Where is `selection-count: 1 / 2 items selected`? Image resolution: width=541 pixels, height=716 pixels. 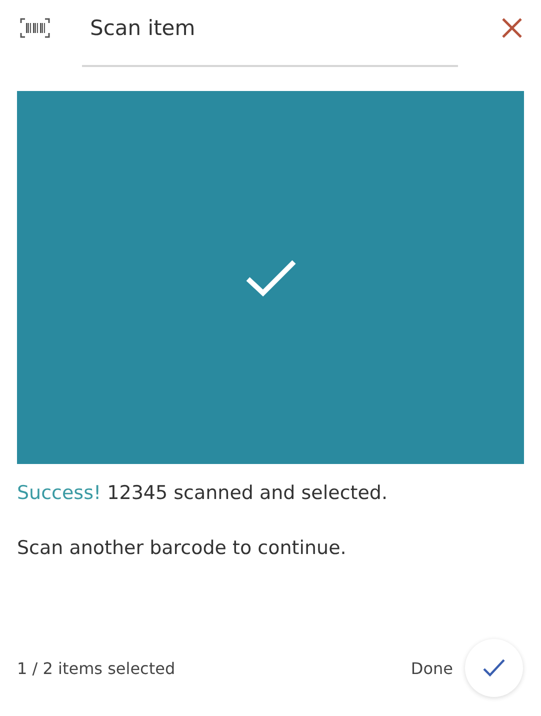
selection-count: 1 / 2 items selected is located at coordinates (96, 668).